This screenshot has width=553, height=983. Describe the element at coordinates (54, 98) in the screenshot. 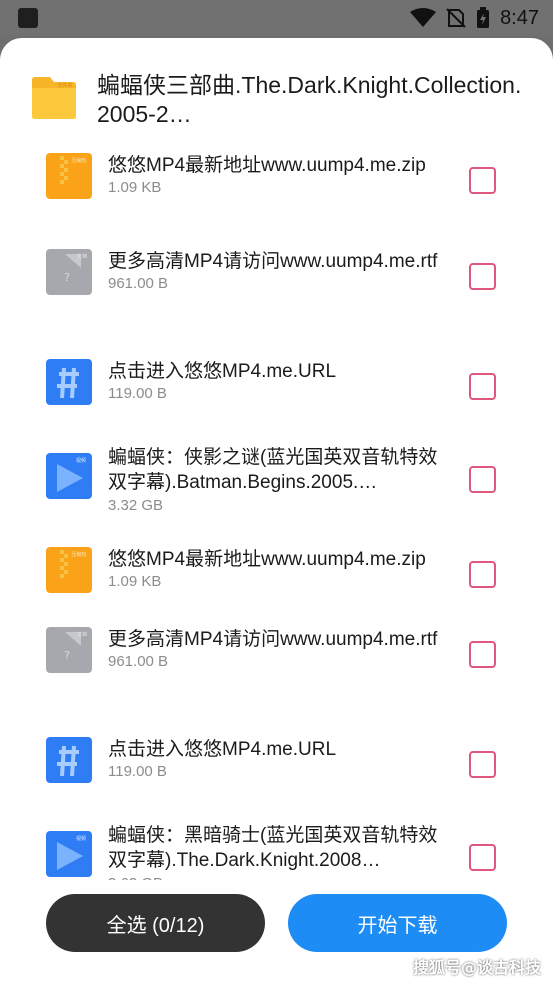

I see `folder-icon: 文件夹` at that location.